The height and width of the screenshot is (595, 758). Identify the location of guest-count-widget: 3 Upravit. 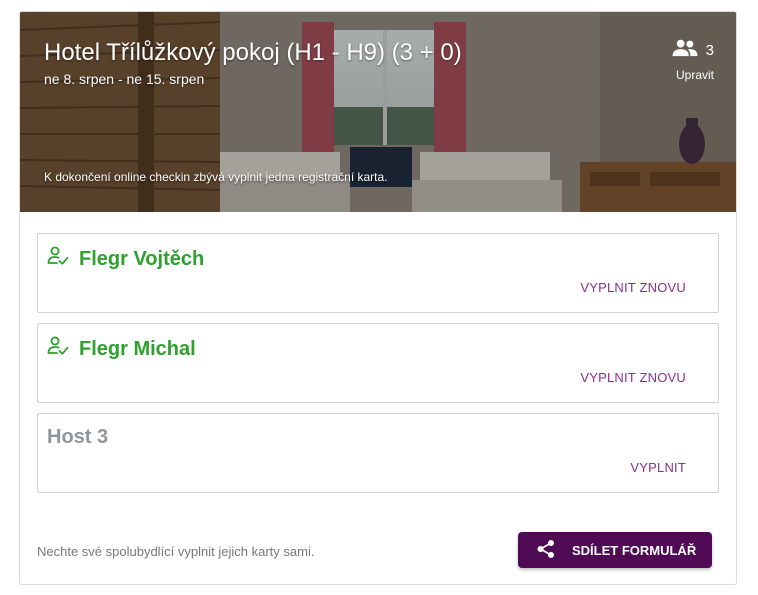
(684, 60).